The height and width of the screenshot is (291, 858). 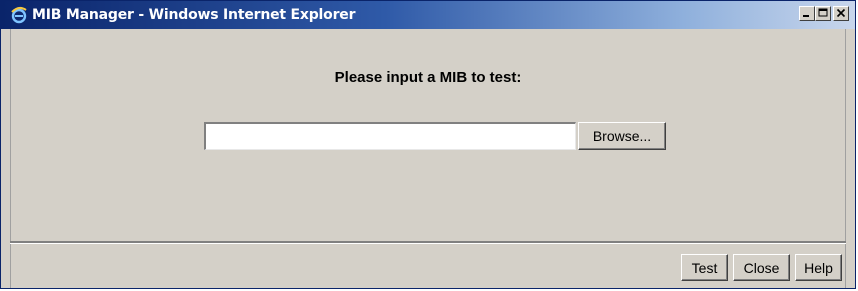 I want to click on minimize-icon, so click(x=807, y=14).